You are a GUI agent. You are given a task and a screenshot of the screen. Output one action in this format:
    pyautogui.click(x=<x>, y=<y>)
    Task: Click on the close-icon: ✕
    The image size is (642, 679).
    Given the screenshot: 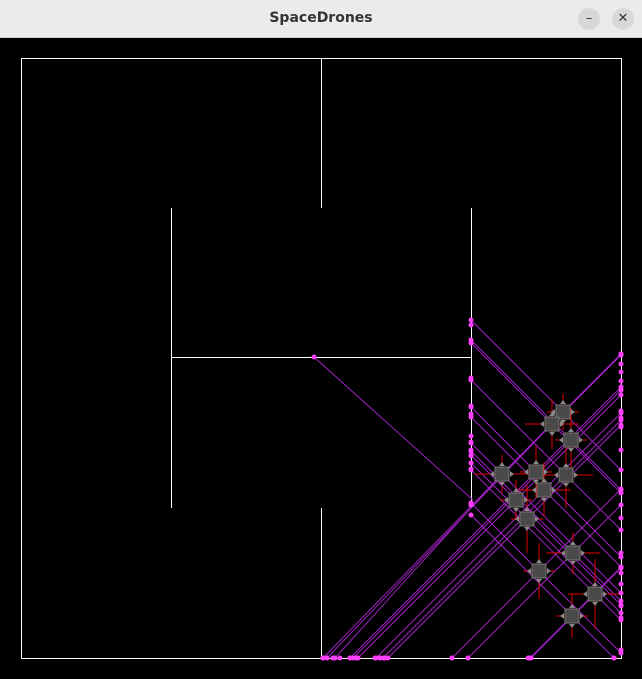 What is the action you would take?
    pyautogui.click(x=623, y=18)
    